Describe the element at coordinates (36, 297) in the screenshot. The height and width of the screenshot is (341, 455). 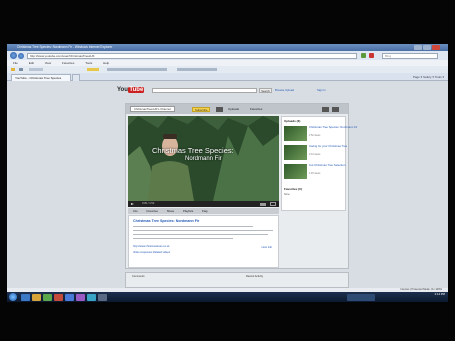
I see `explorer-taskbar-icon` at that location.